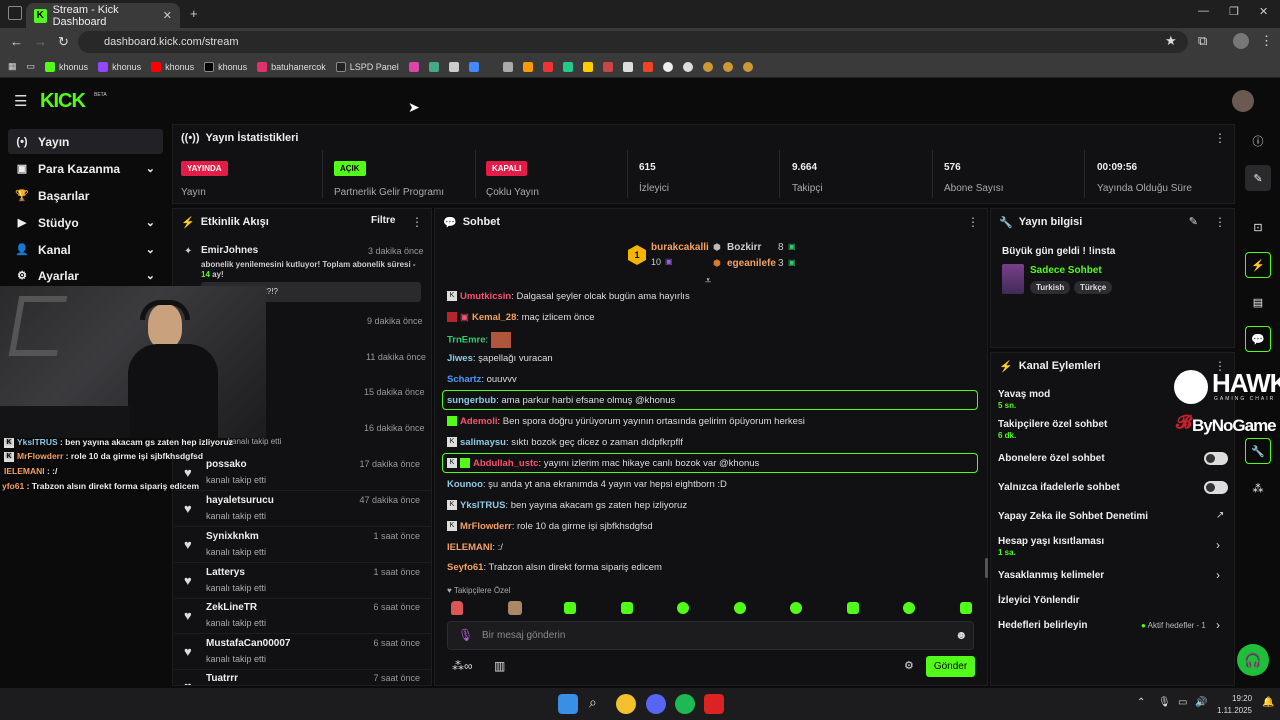 The width and height of the screenshot is (1280, 720). Describe the element at coordinates (499, 666) in the screenshot. I see `store-icon: ▥` at that location.